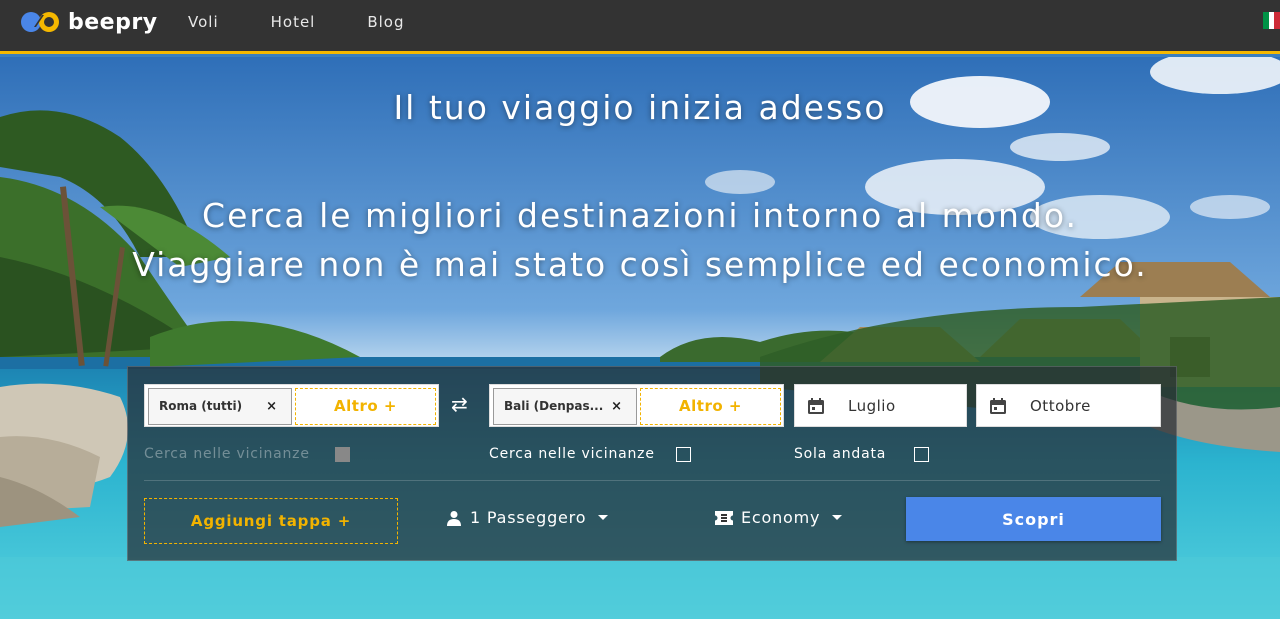 Image resolution: width=1280 pixels, height=619 pixels. I want to click on destination-nearby-label: Cerca nelle vicinanze, so click(572, 454).